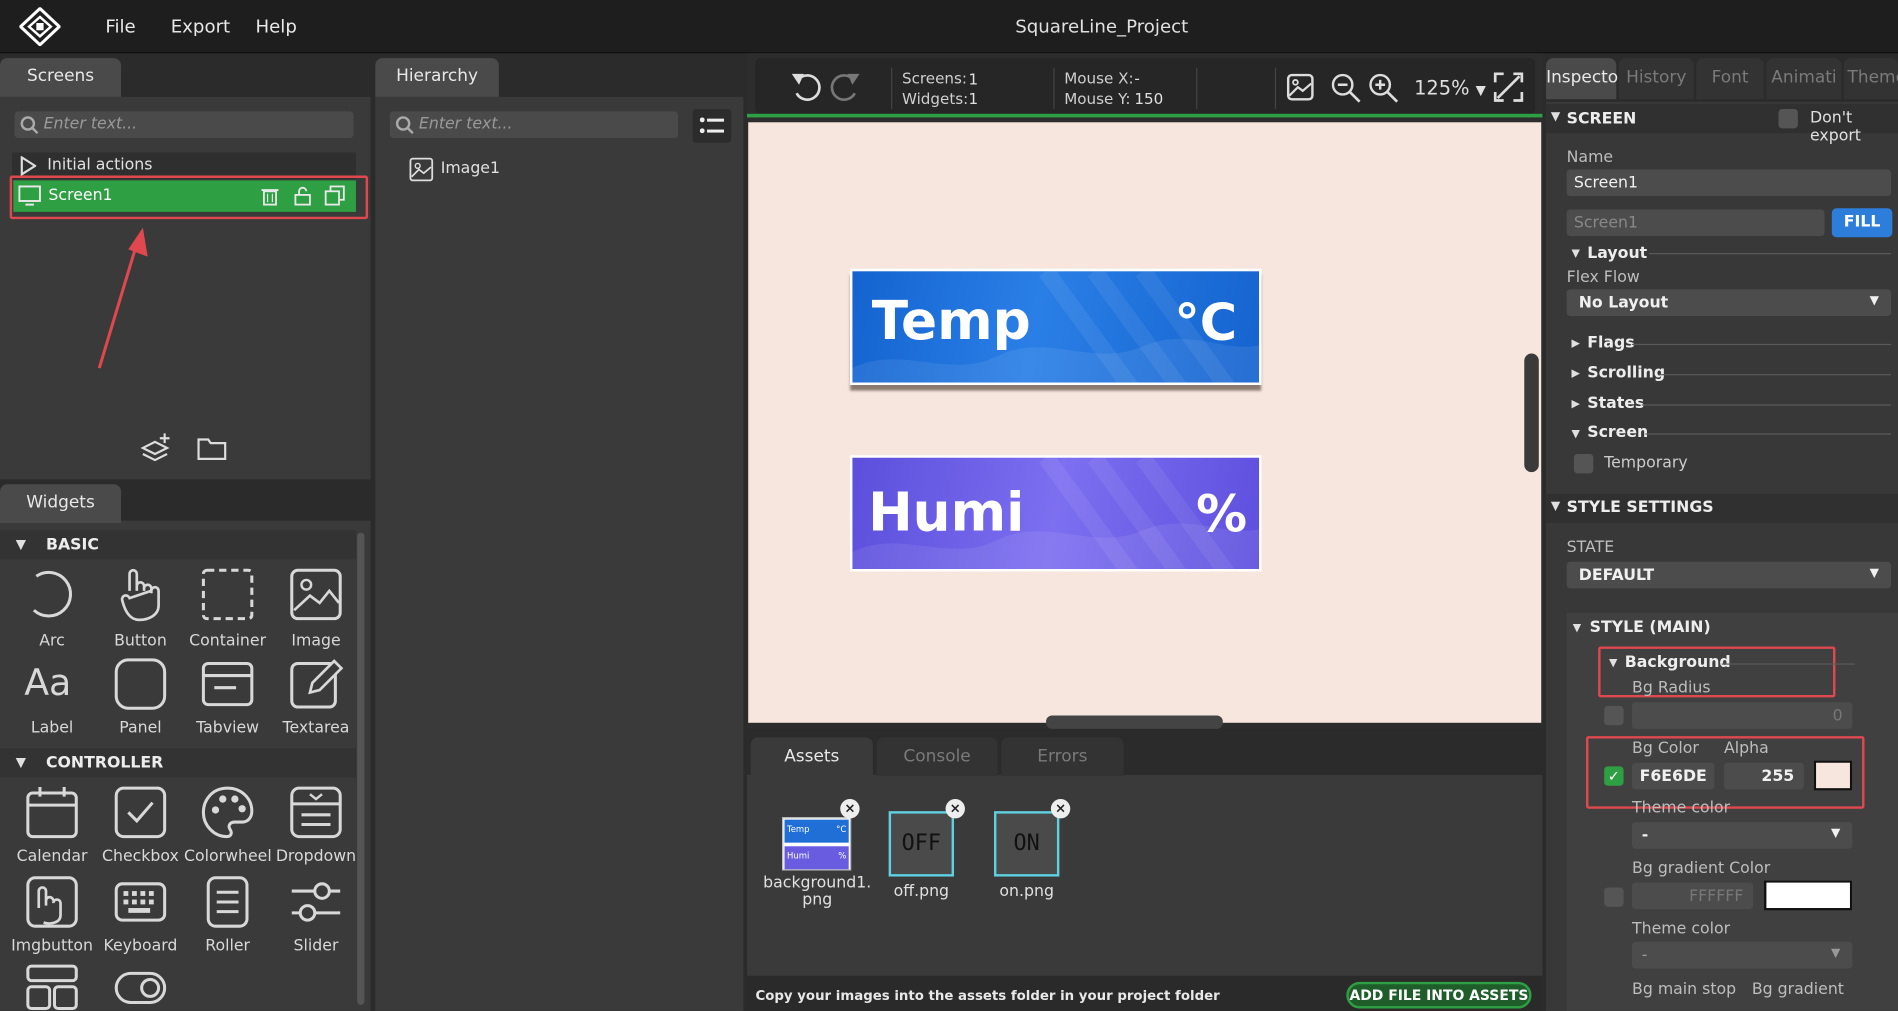 The width and height of the screenshot is (1898, 1011). Describe the element at coordinates (228, 728) in the screenshot. I see `widget-label: Tabview` at that location.